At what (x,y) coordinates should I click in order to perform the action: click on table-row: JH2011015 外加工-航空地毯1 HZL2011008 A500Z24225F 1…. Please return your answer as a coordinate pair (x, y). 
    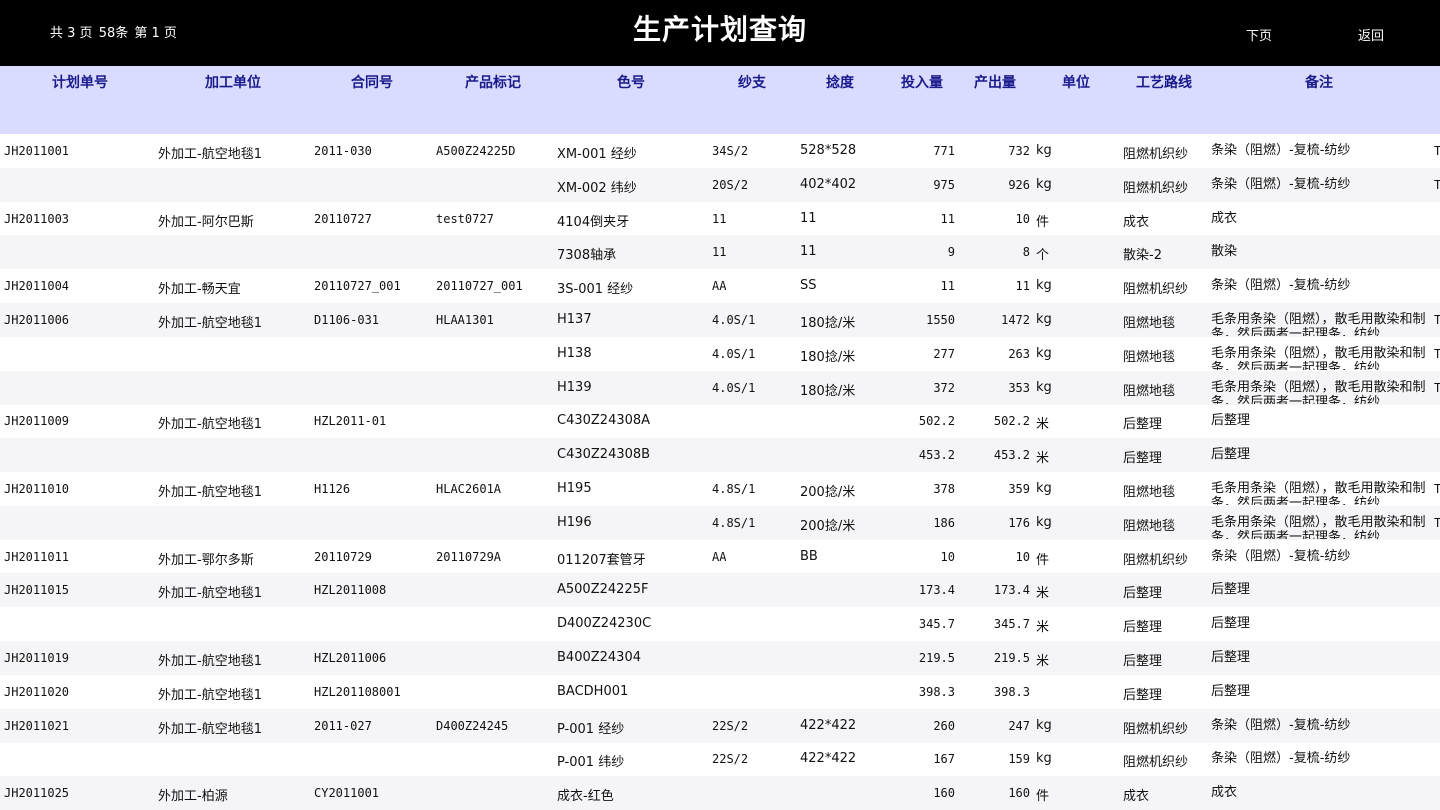
    Looking at the image, I should click on (720, 590).